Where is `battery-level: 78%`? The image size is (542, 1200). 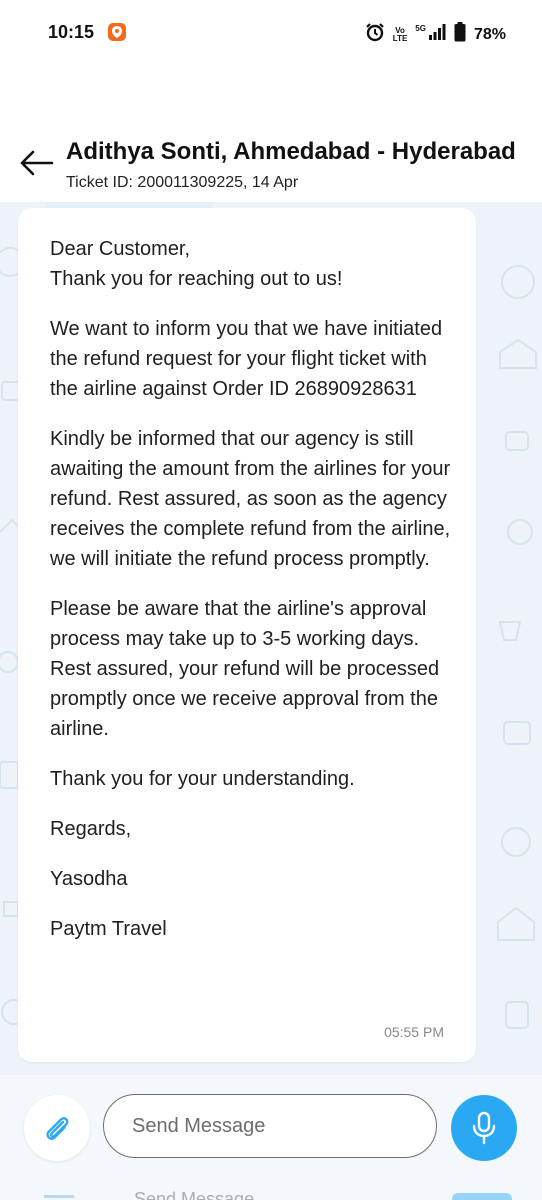 battery-level: 78% is located at coordinates (489, 34).